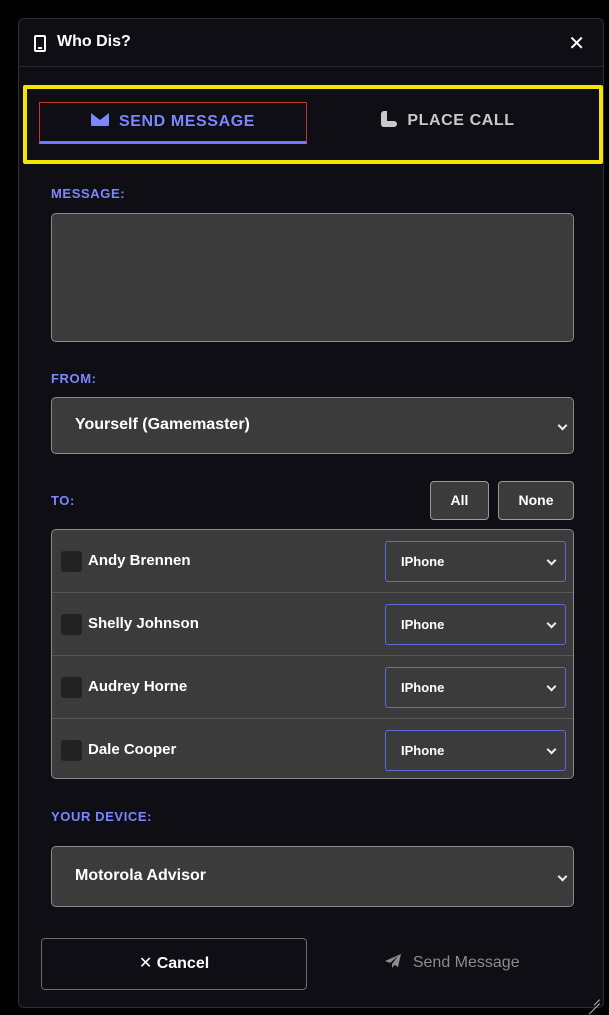 The width and height of the screenshot is (609, 1015). I want to click on message-input, so click(312, 277).